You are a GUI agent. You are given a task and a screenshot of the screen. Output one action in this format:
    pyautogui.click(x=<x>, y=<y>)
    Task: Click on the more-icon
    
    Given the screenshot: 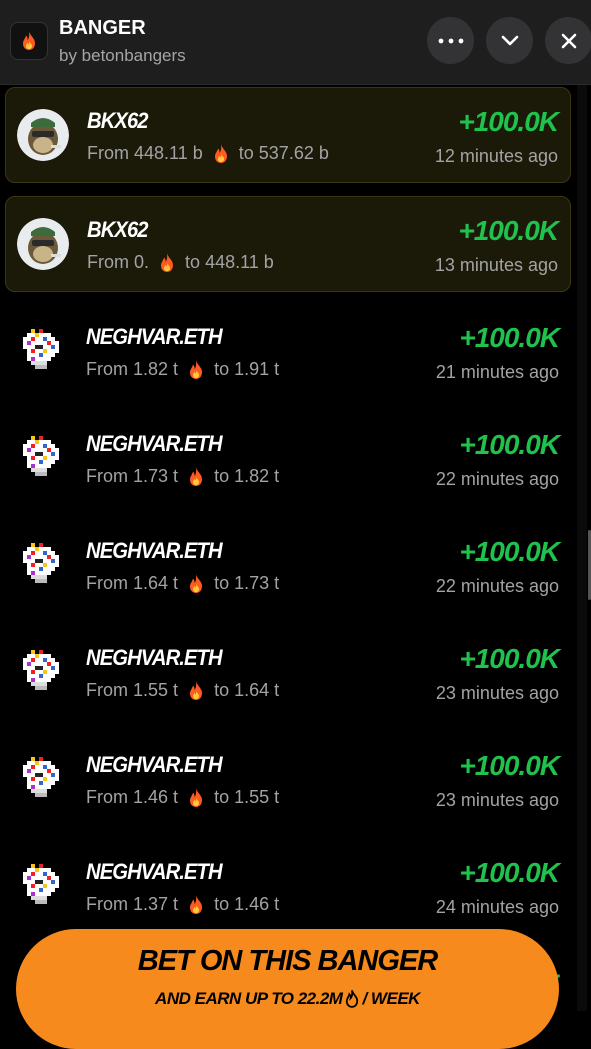 What is the action you would take?
    pyautogui.click(x=450, y=40)
    